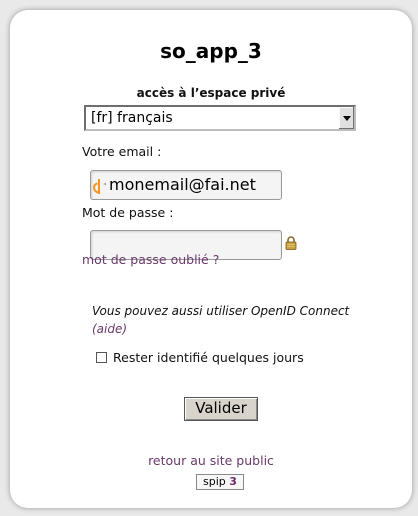 The height and width of the screenshot is (516, 418). Describe the element at coordinates (101, 357) in the screenshot. I see `remember-me-checkbox` at that location.